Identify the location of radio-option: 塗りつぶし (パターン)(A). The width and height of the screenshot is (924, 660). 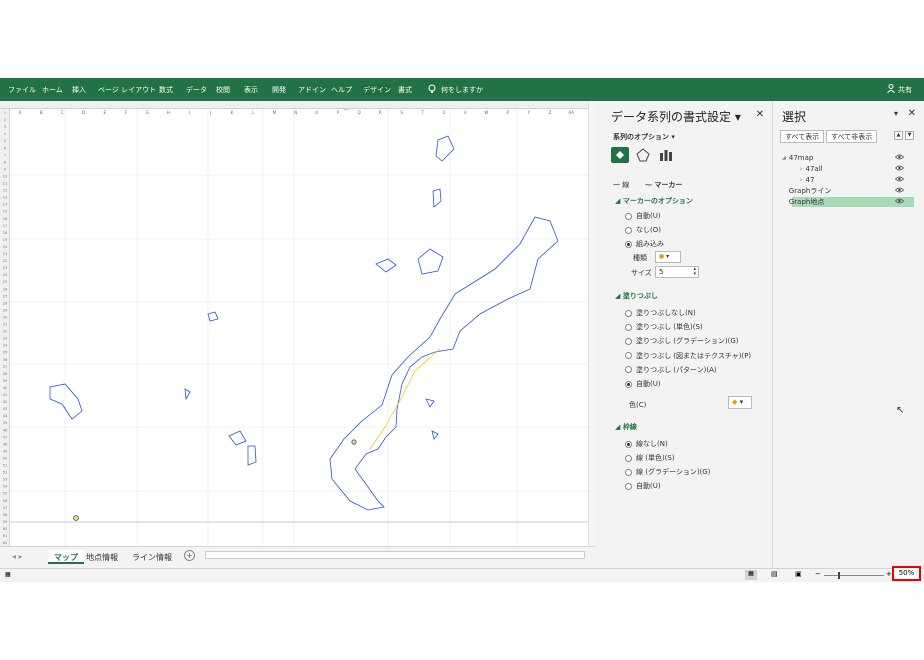
(671, 370).